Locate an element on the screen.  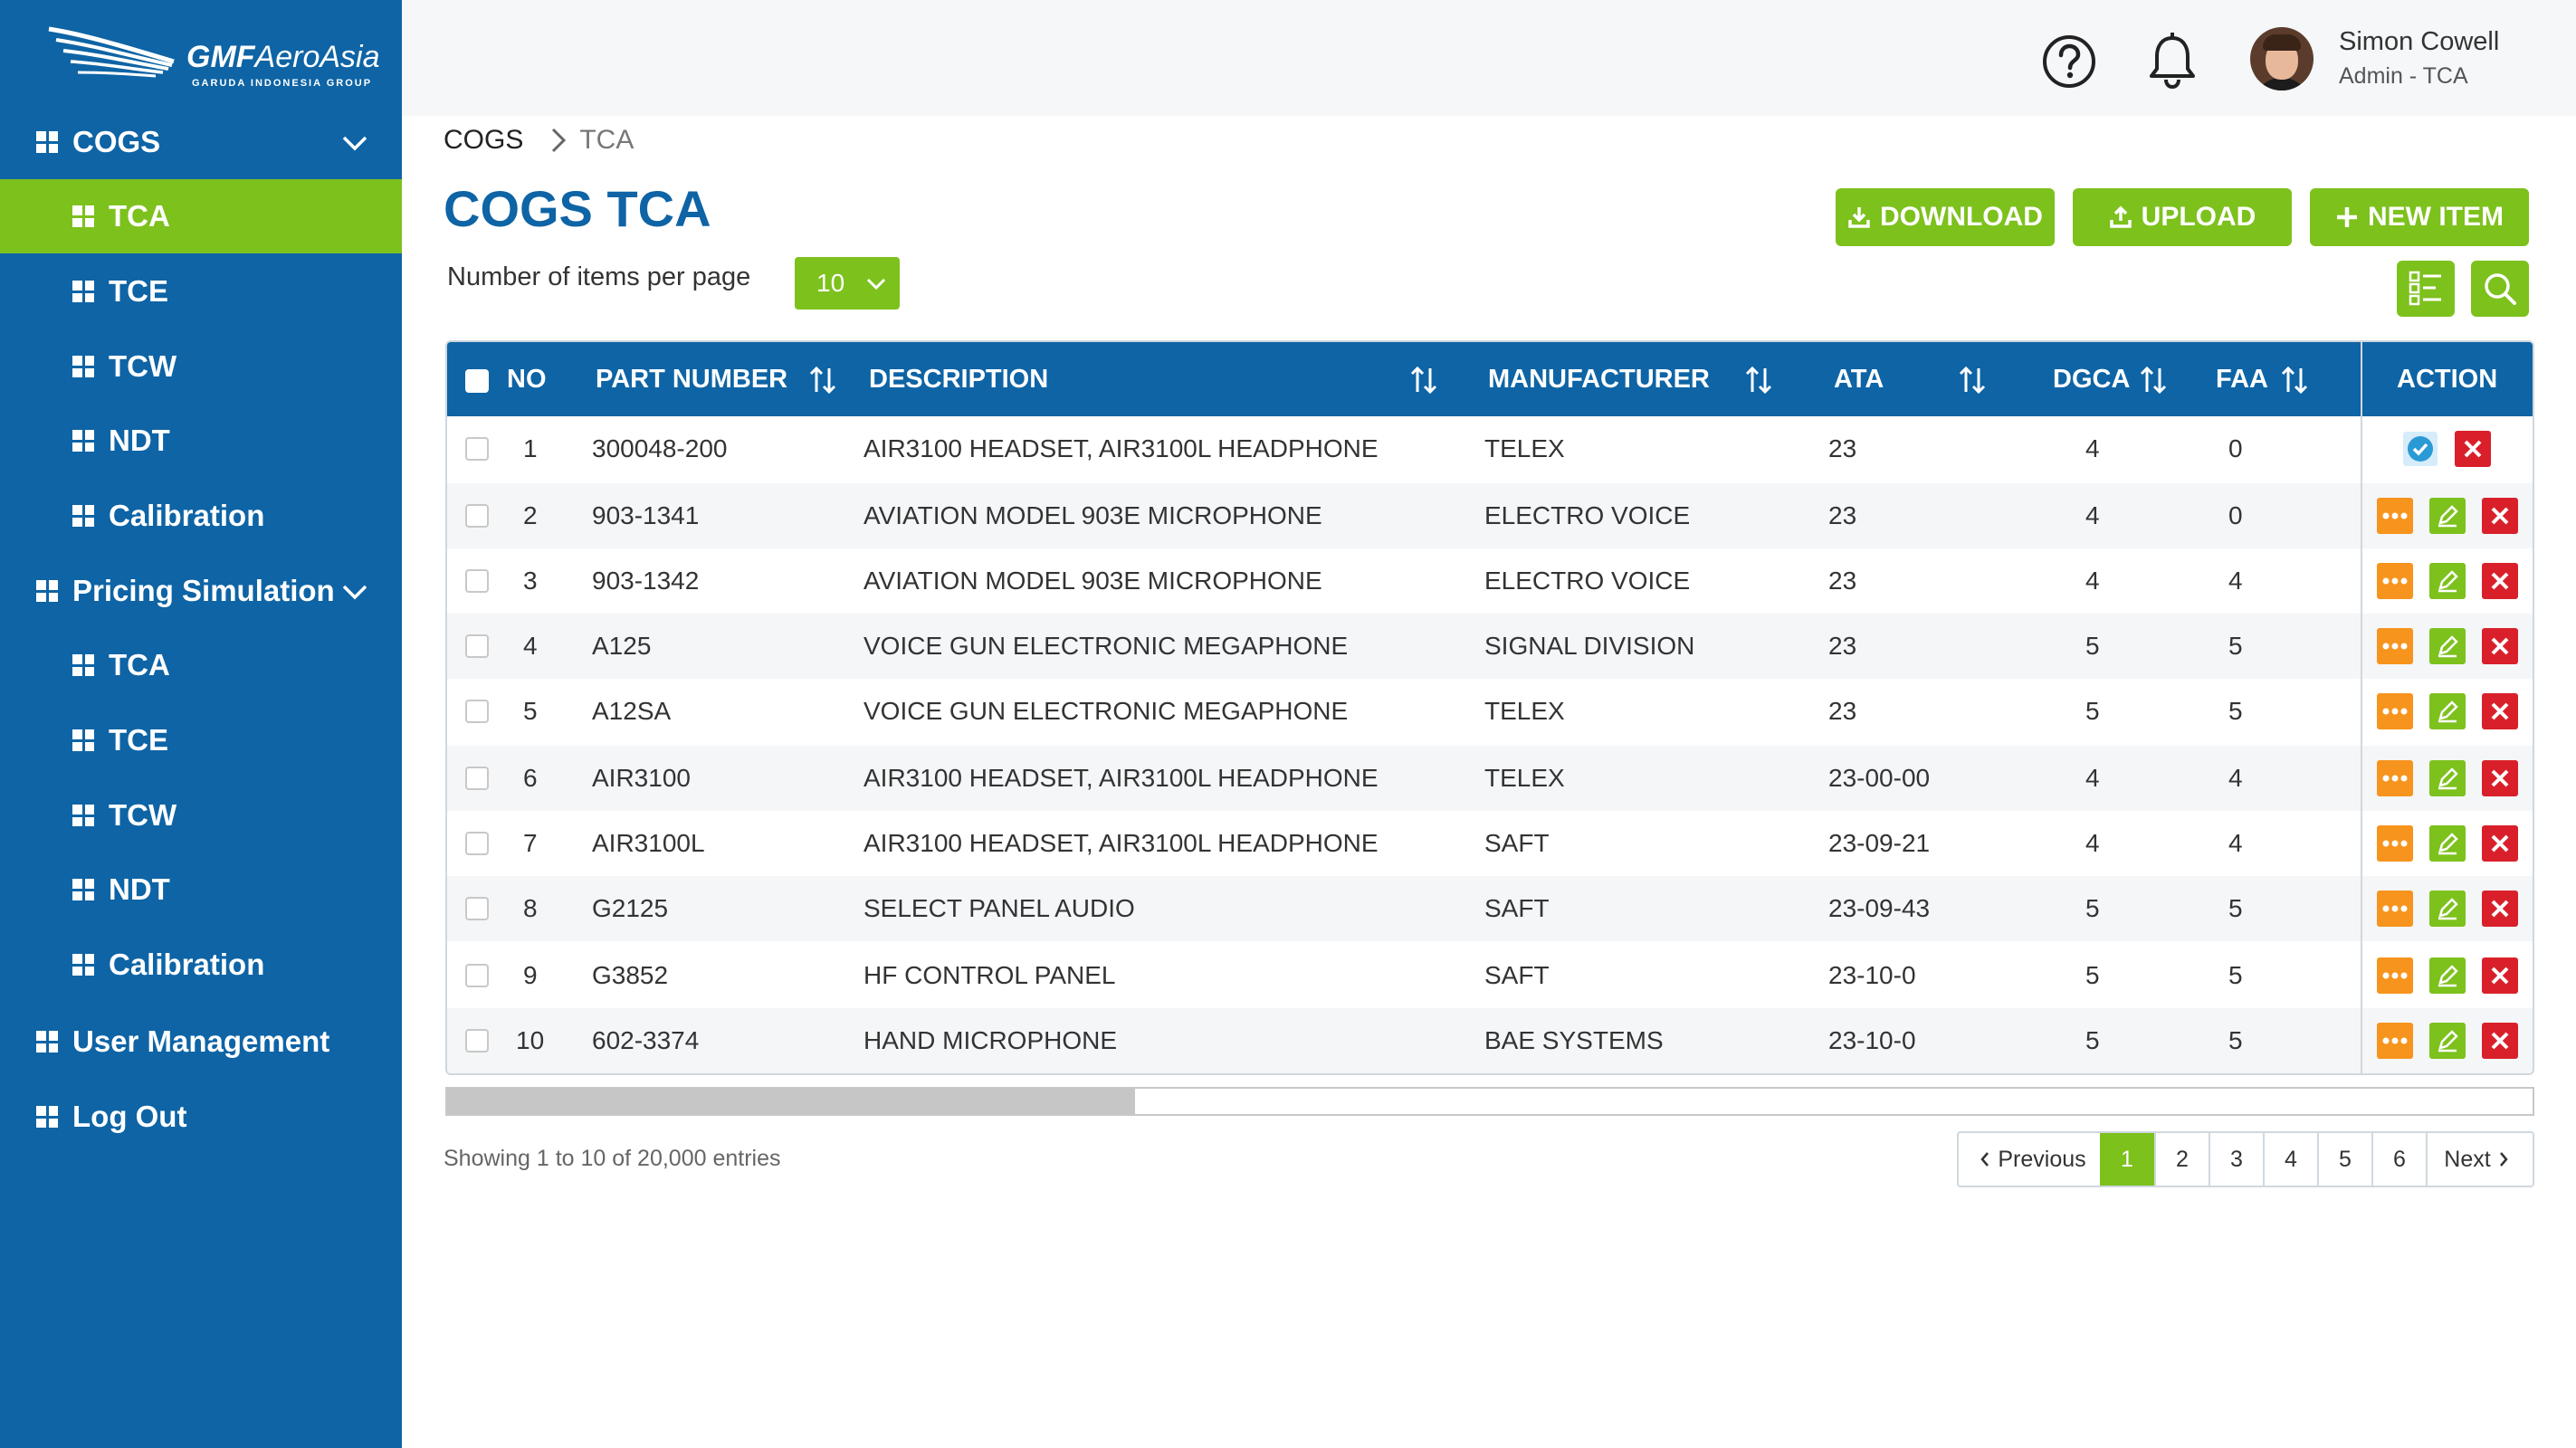
sidebar-item-cogs: COGS is located at coordinates (201, 142).